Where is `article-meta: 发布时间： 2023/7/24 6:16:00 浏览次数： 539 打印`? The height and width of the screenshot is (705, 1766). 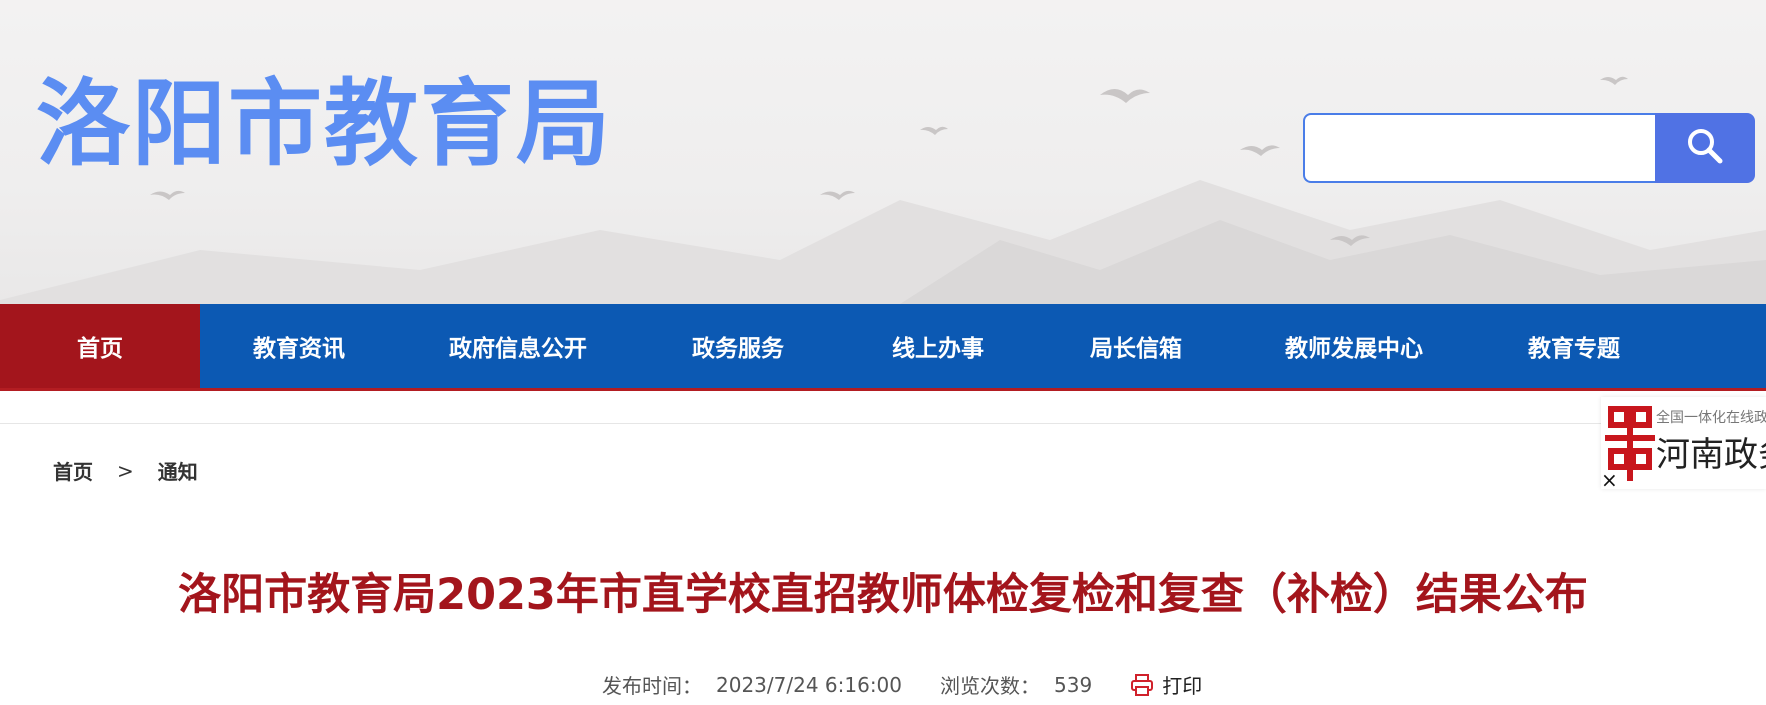 article-meta: 发布时间： 2023/7/24 6:16:00 浏览次数： 539 打印 is located at coordinates (902, 684).